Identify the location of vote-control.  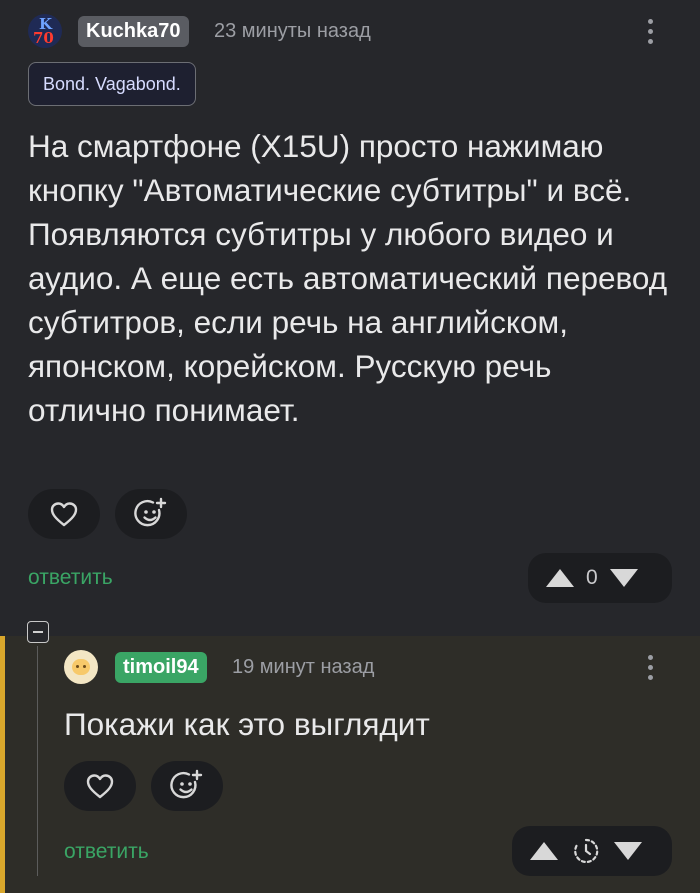
(592, 851).